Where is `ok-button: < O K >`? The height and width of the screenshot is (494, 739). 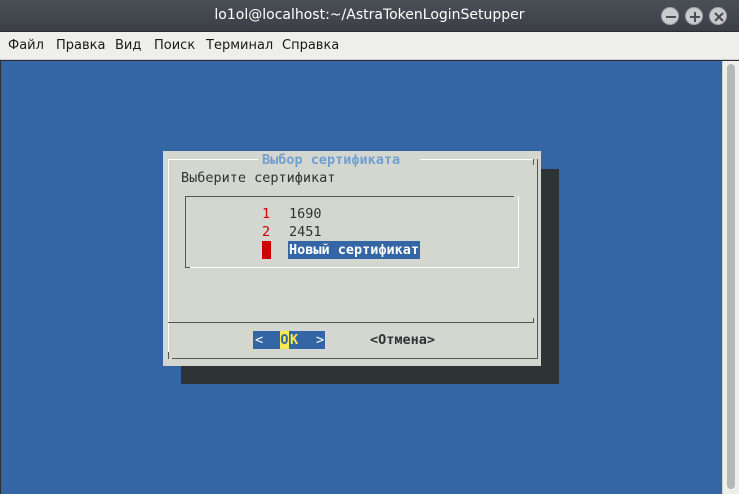
ok-button: < O K > is located at coordinates (289, 340).